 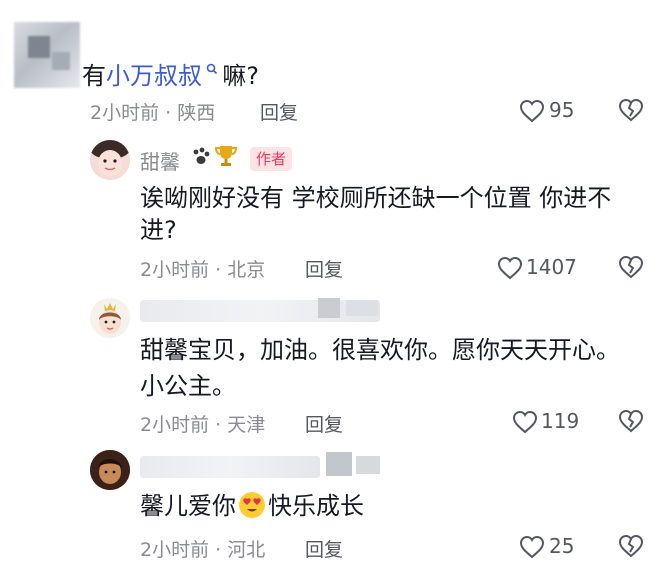 I want to click on comment-text-line2: 进?, so click(x=158, y=230).